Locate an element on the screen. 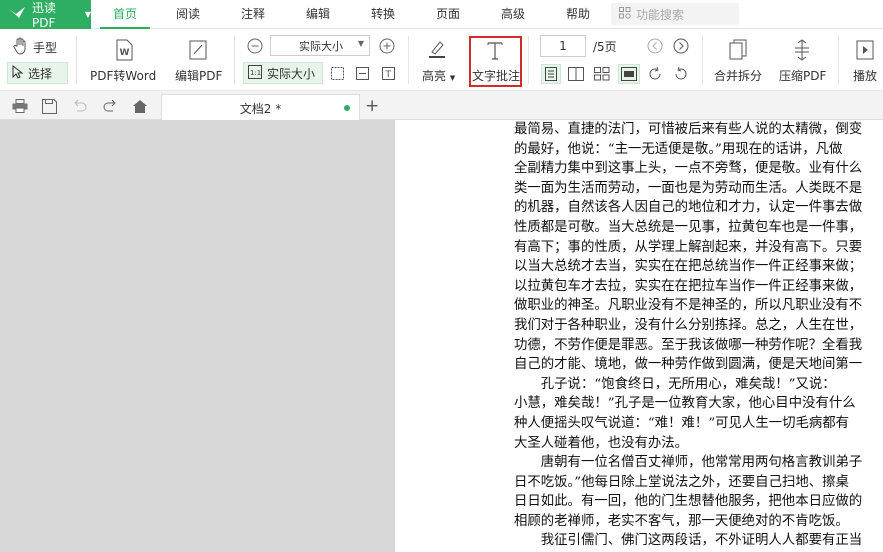 Image resolution: width=883 pixels, height=552 pixels. rotate-counterclockwise-icon is located at coordinates (681, 74).